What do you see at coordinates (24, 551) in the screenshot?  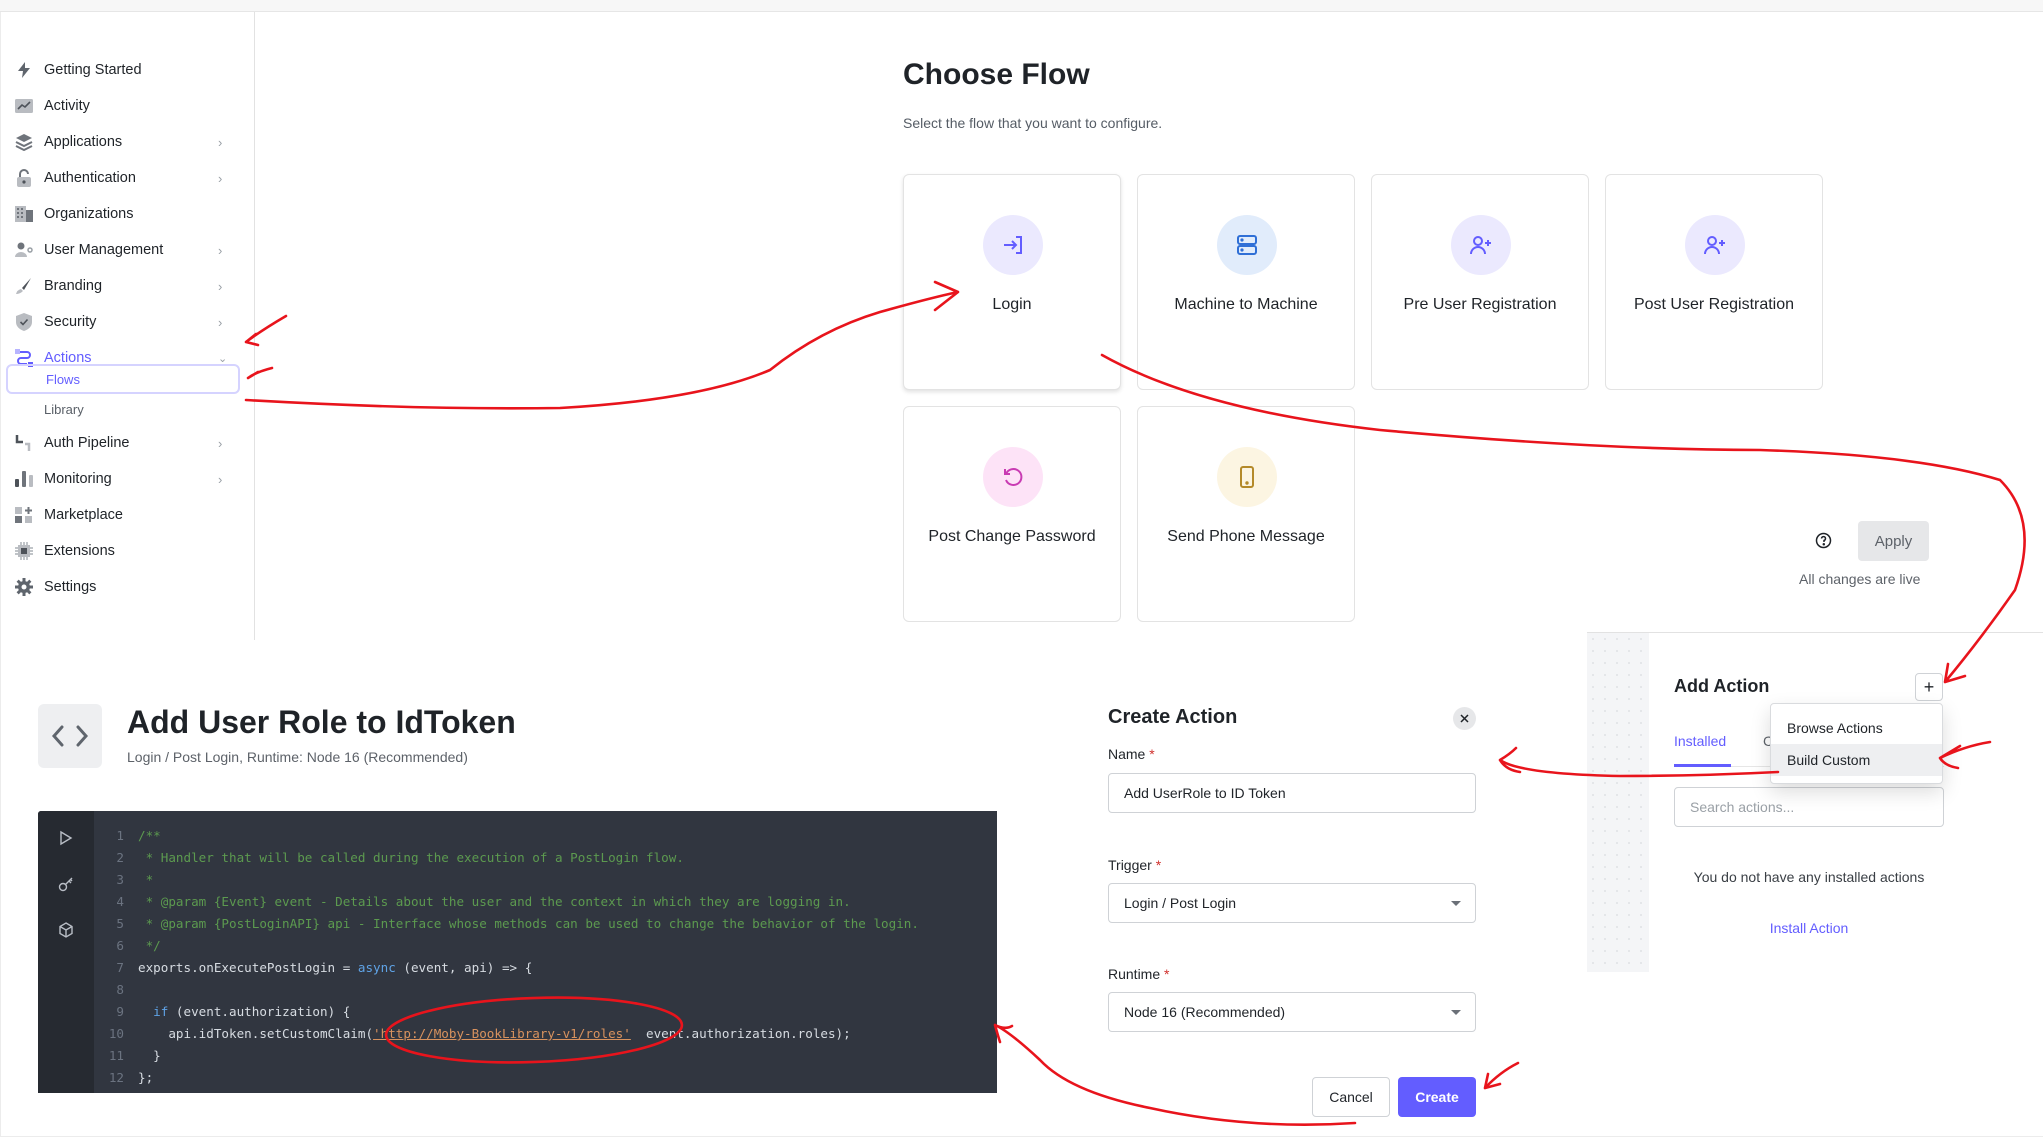 I see `chip-icon` at bounding box center [24, 551].